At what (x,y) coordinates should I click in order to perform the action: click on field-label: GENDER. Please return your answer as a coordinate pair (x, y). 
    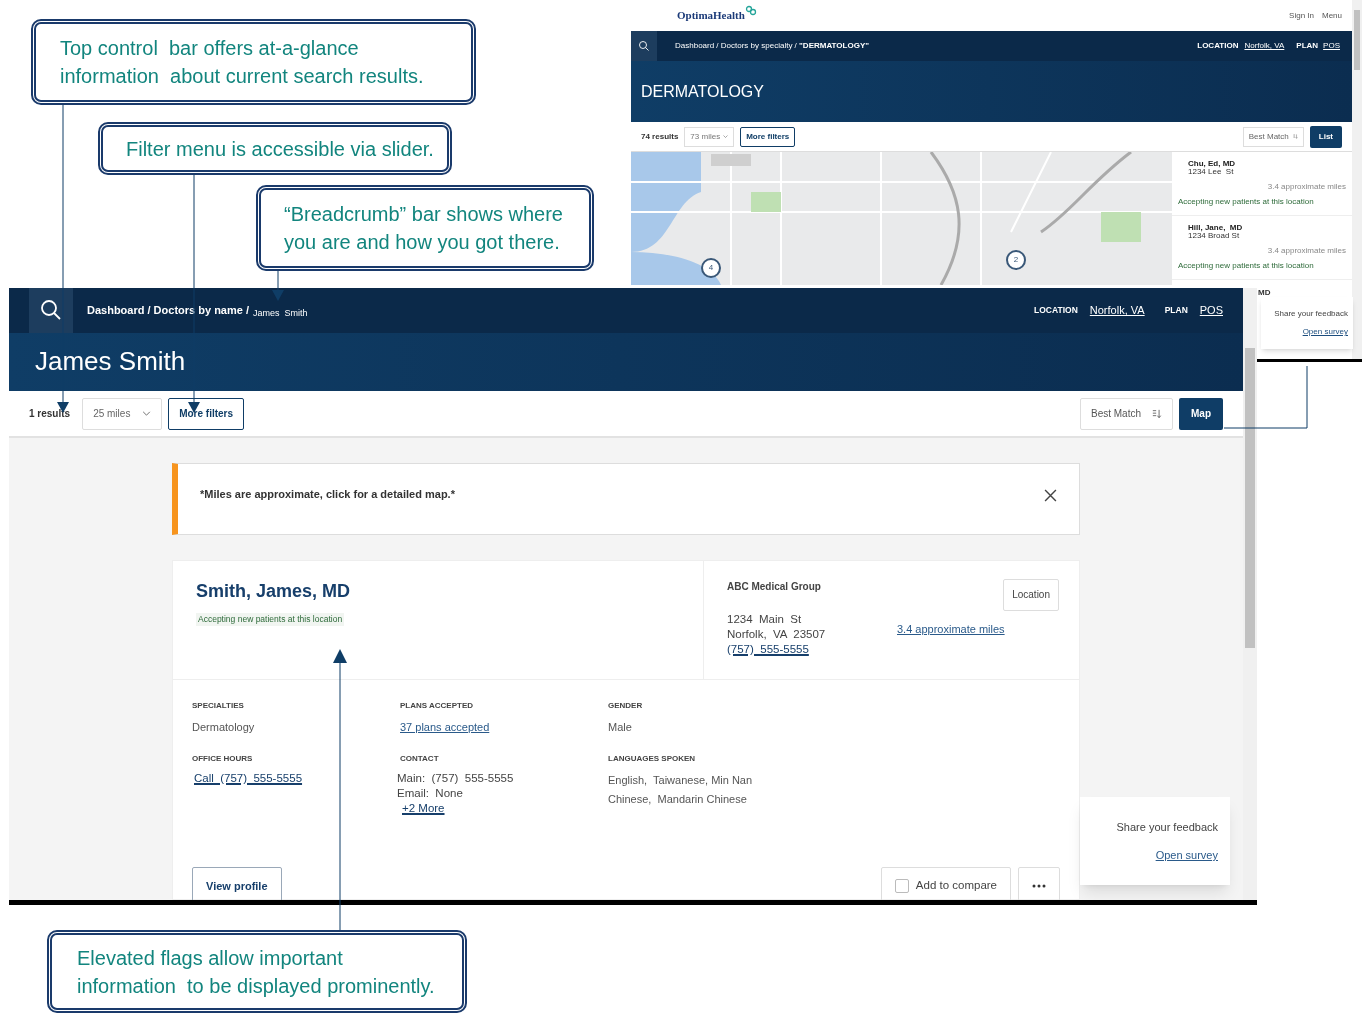
    Looking at the image, I should click on (625, 706).